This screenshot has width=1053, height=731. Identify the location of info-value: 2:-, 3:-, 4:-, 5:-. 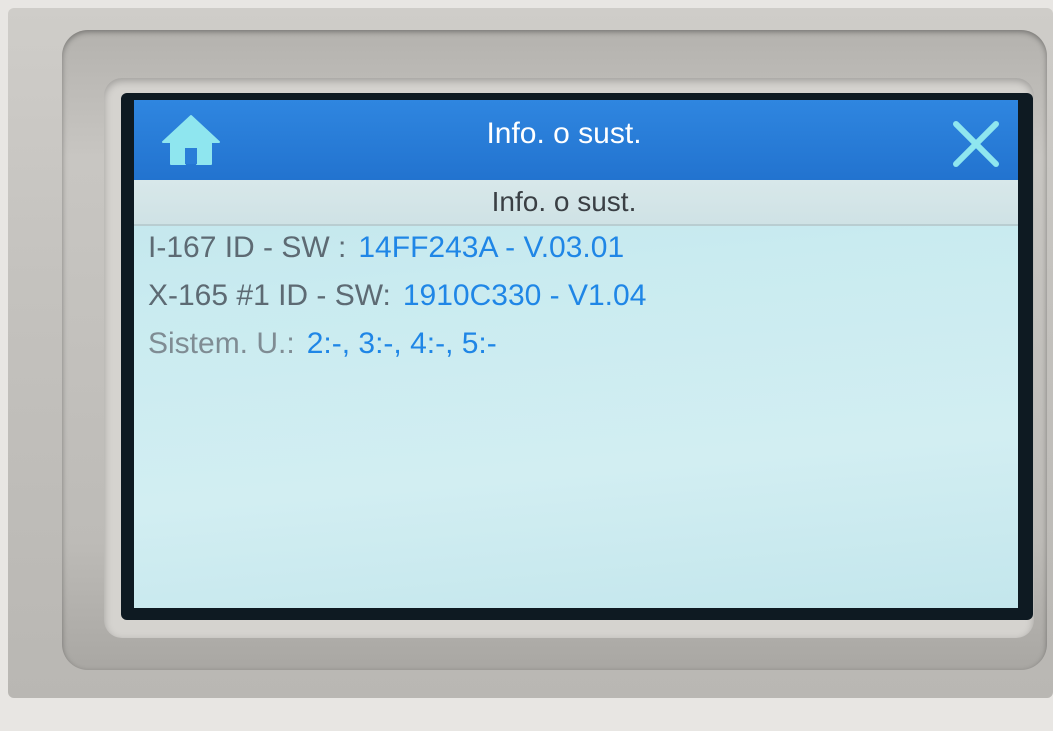
(401, 343).